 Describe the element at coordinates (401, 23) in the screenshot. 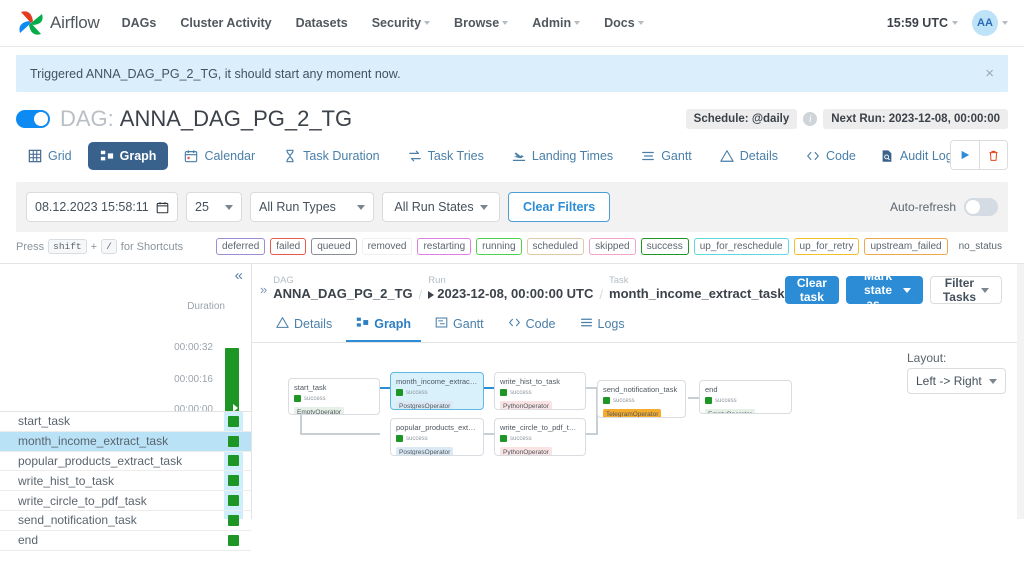

I see `nav-link-security: Security` at that location.